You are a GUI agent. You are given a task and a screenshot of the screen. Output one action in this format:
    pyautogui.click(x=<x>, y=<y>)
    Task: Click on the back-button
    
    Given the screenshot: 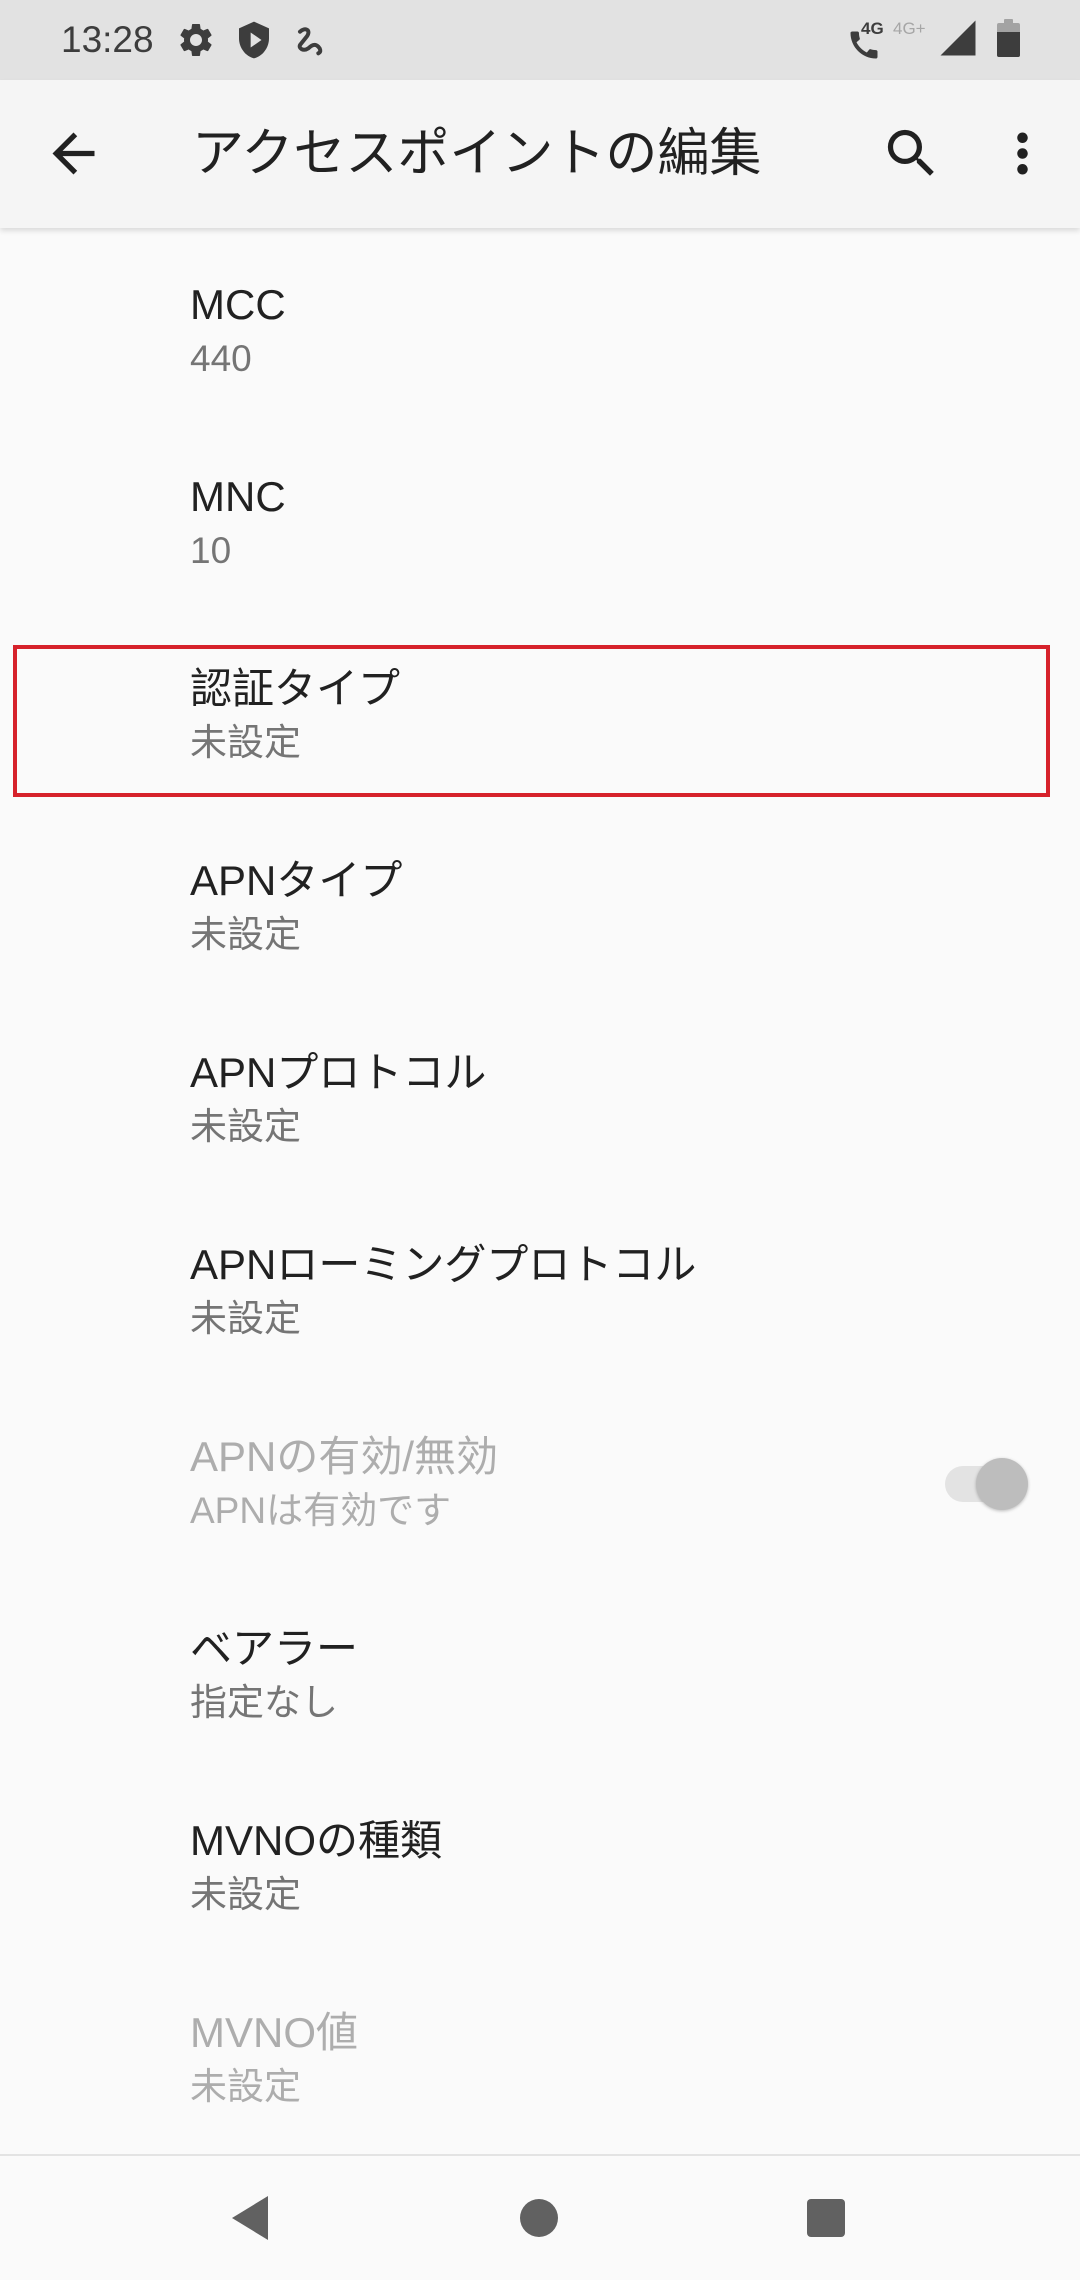 What is the action you would take?
    pyautogui.click(x=73, y=153)
    